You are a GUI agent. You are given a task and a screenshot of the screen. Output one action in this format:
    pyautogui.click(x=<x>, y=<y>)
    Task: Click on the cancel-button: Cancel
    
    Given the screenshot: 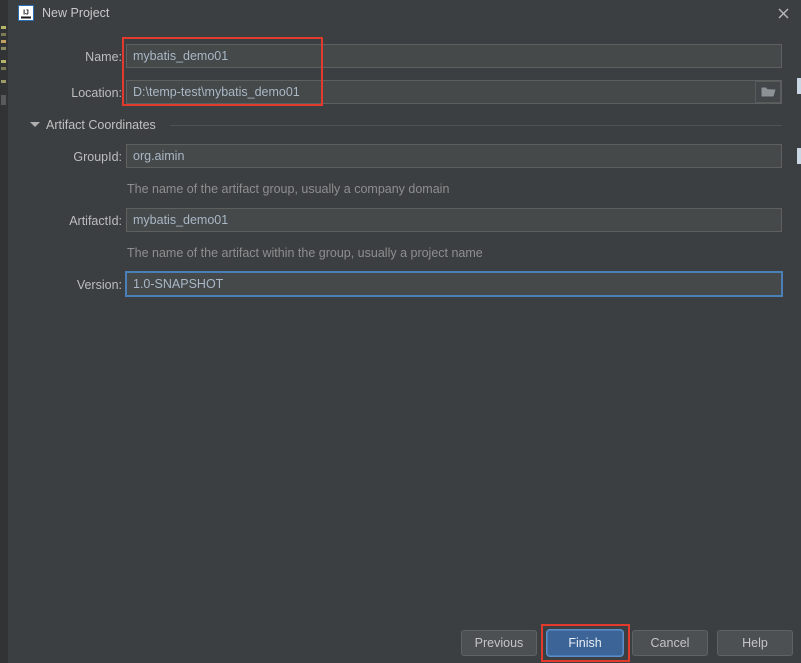 What is the action you would take?
    pyautogui.click(x=670, y=643)
    